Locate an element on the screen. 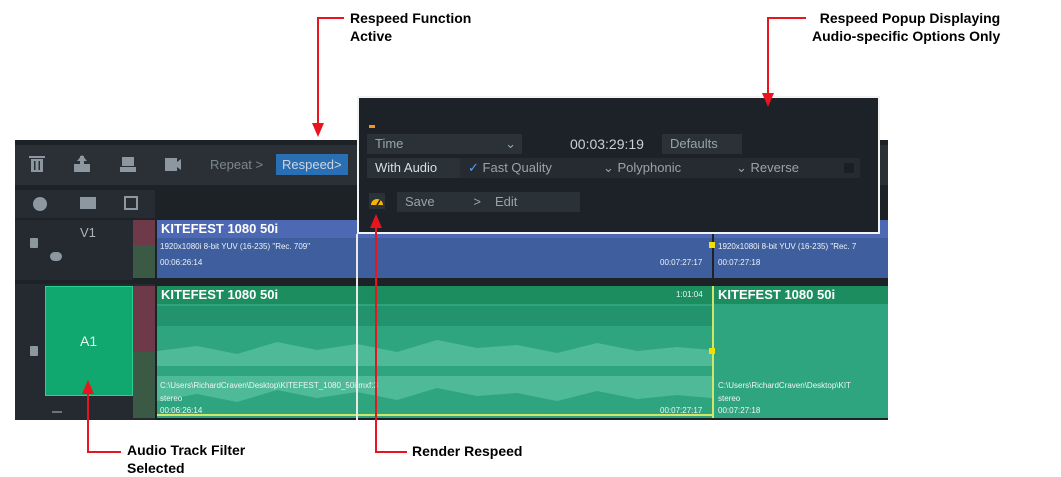  v1-track-header is located at coordinates (74, 250).